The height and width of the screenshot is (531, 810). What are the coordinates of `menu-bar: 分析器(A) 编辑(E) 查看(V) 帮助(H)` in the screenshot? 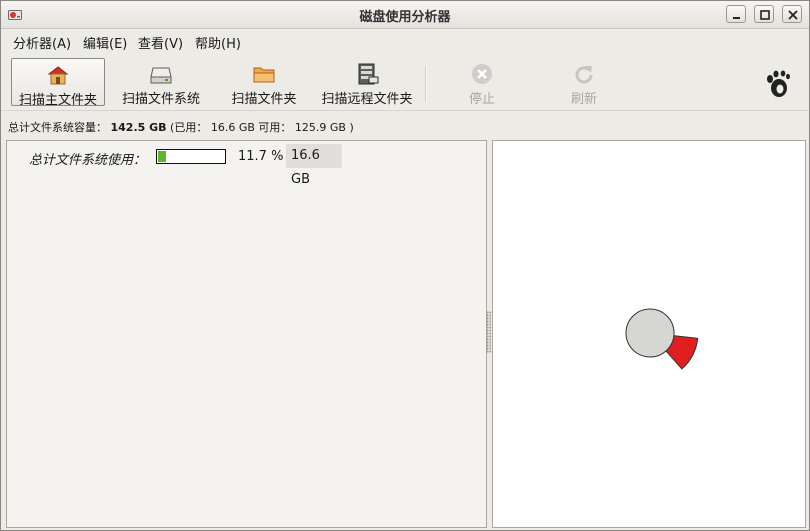 It's located at (405, 41).